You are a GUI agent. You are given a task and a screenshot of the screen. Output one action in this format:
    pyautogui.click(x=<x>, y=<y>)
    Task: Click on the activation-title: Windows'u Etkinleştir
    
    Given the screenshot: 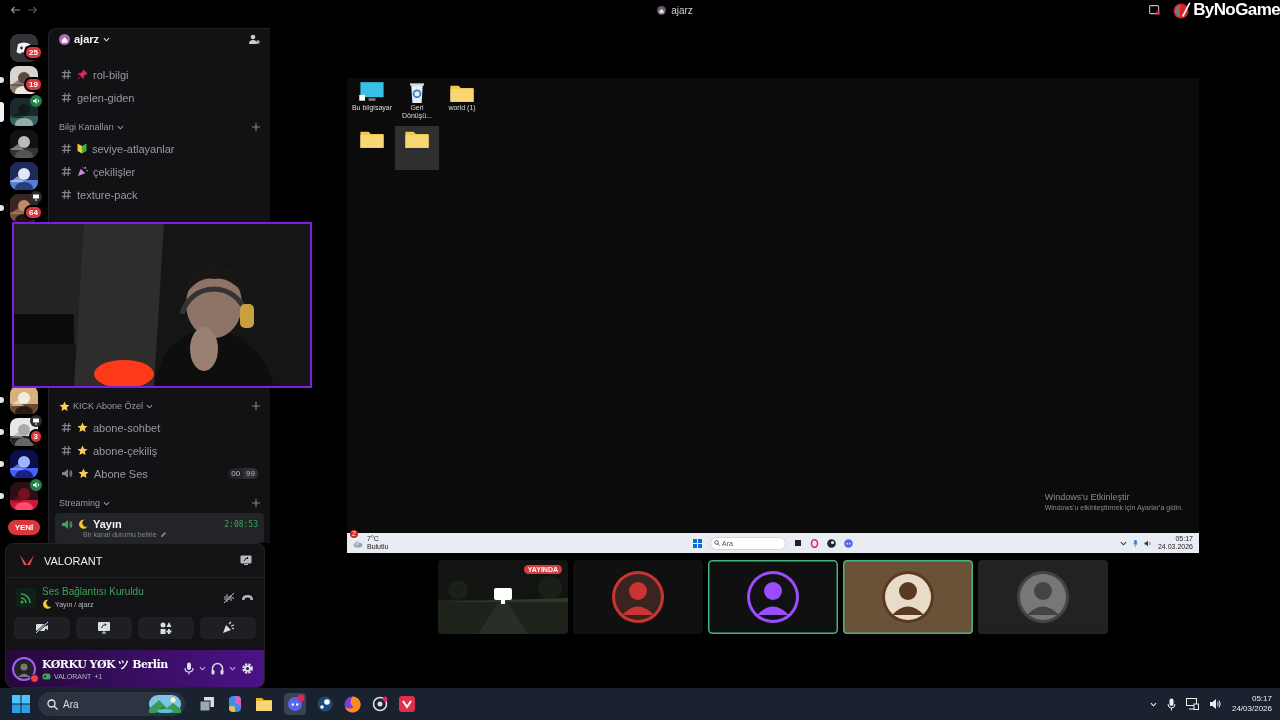 What is the action you would take?
    pyautogui.click(x=1087, y=497)
    